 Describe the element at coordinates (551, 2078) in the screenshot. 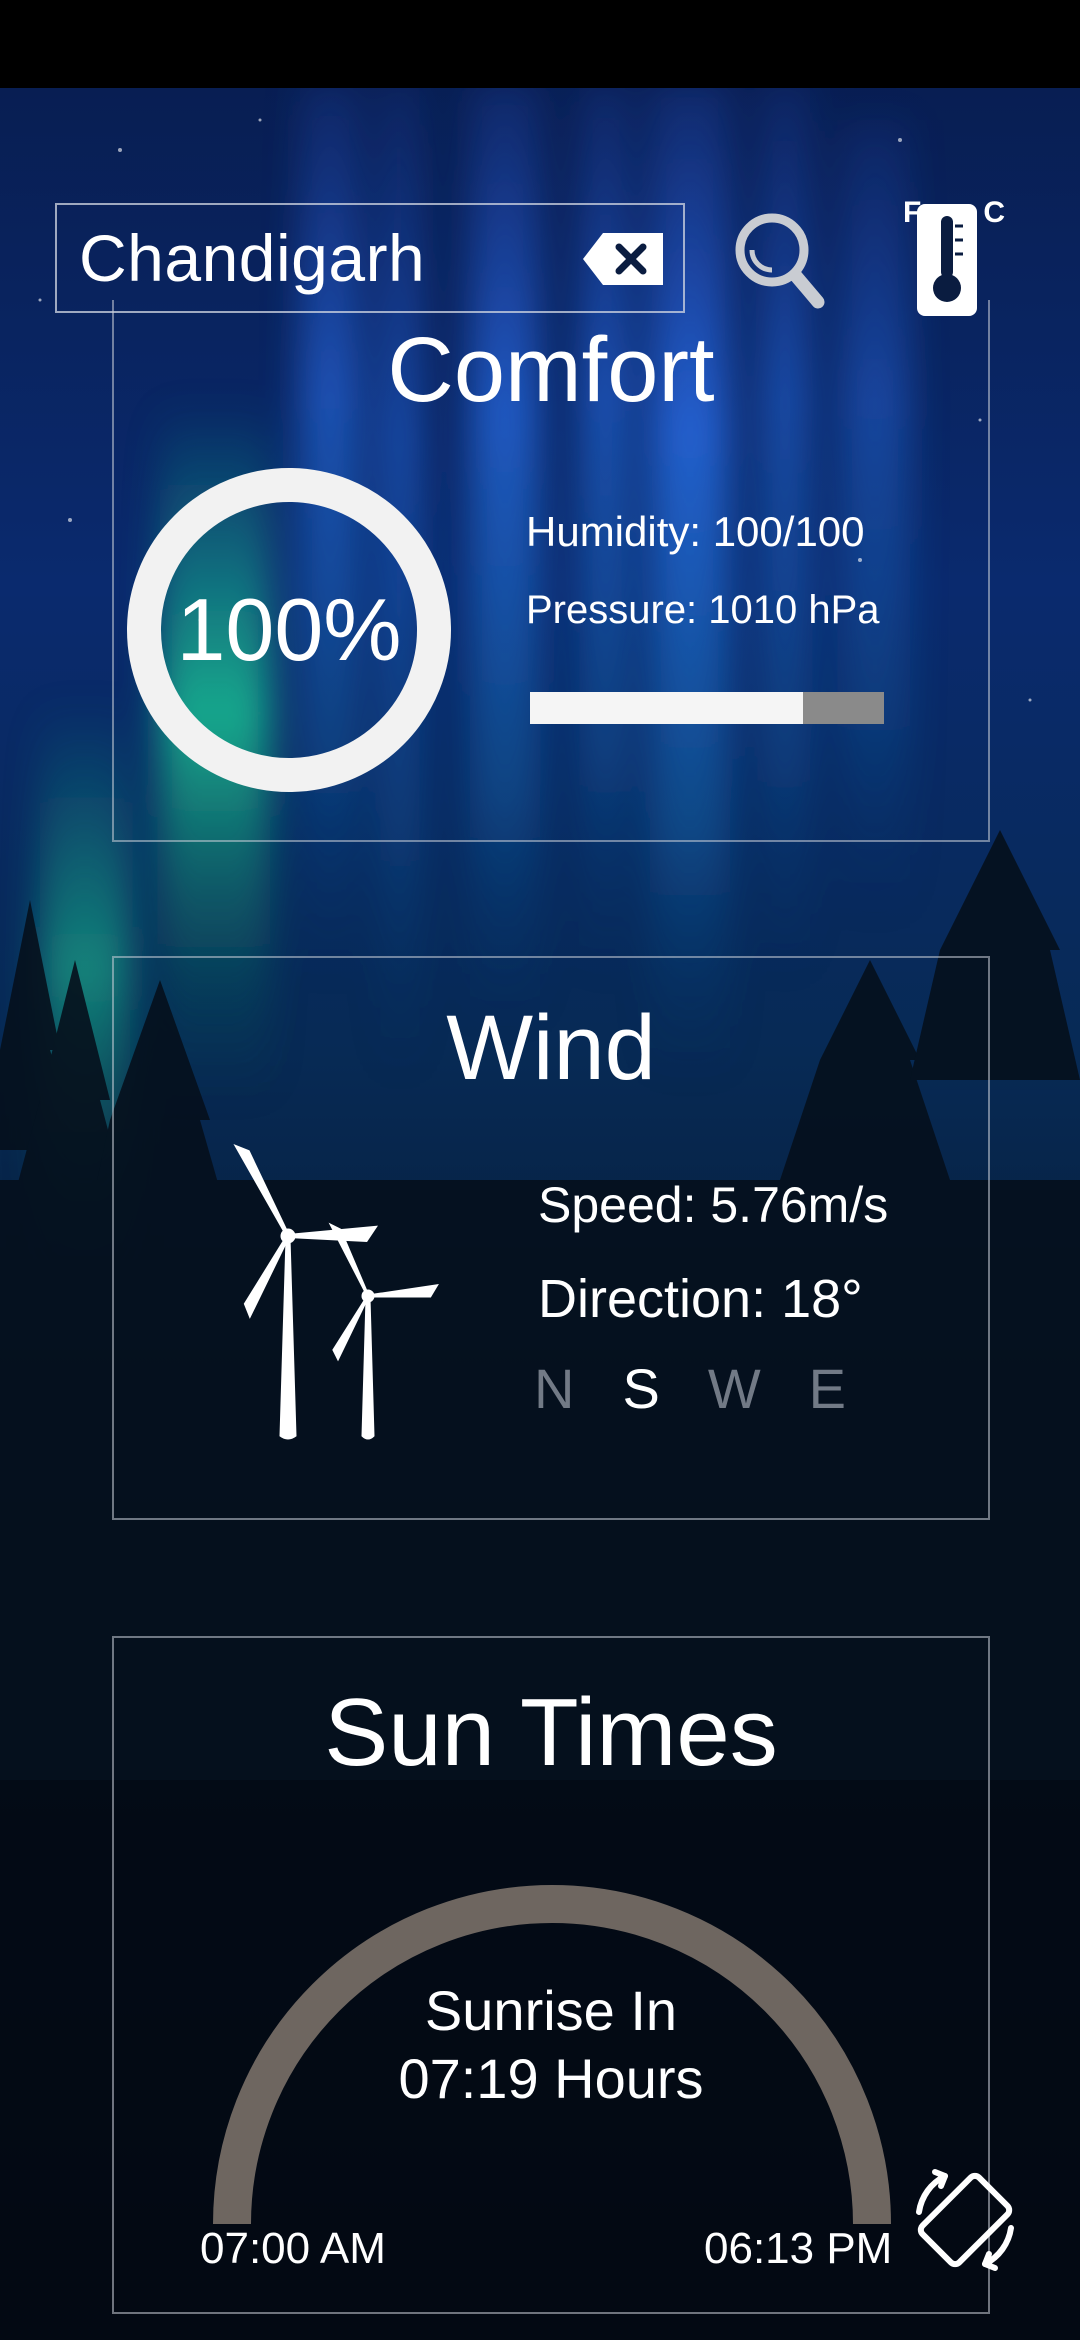

I see `sunrise-countdown-value: 07:19 Hours` at that location.